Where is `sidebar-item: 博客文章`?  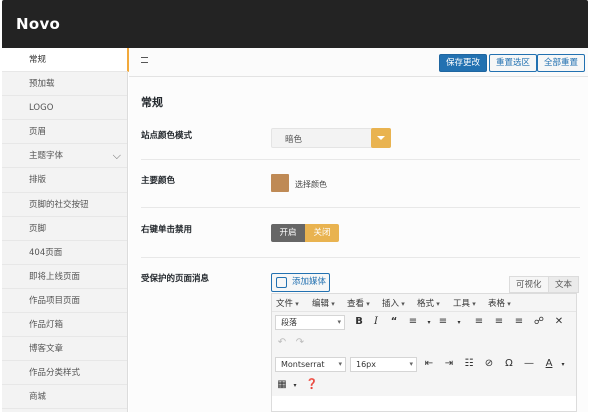 sidebar-item: 博客文章 is located at coordinates (64, 349).